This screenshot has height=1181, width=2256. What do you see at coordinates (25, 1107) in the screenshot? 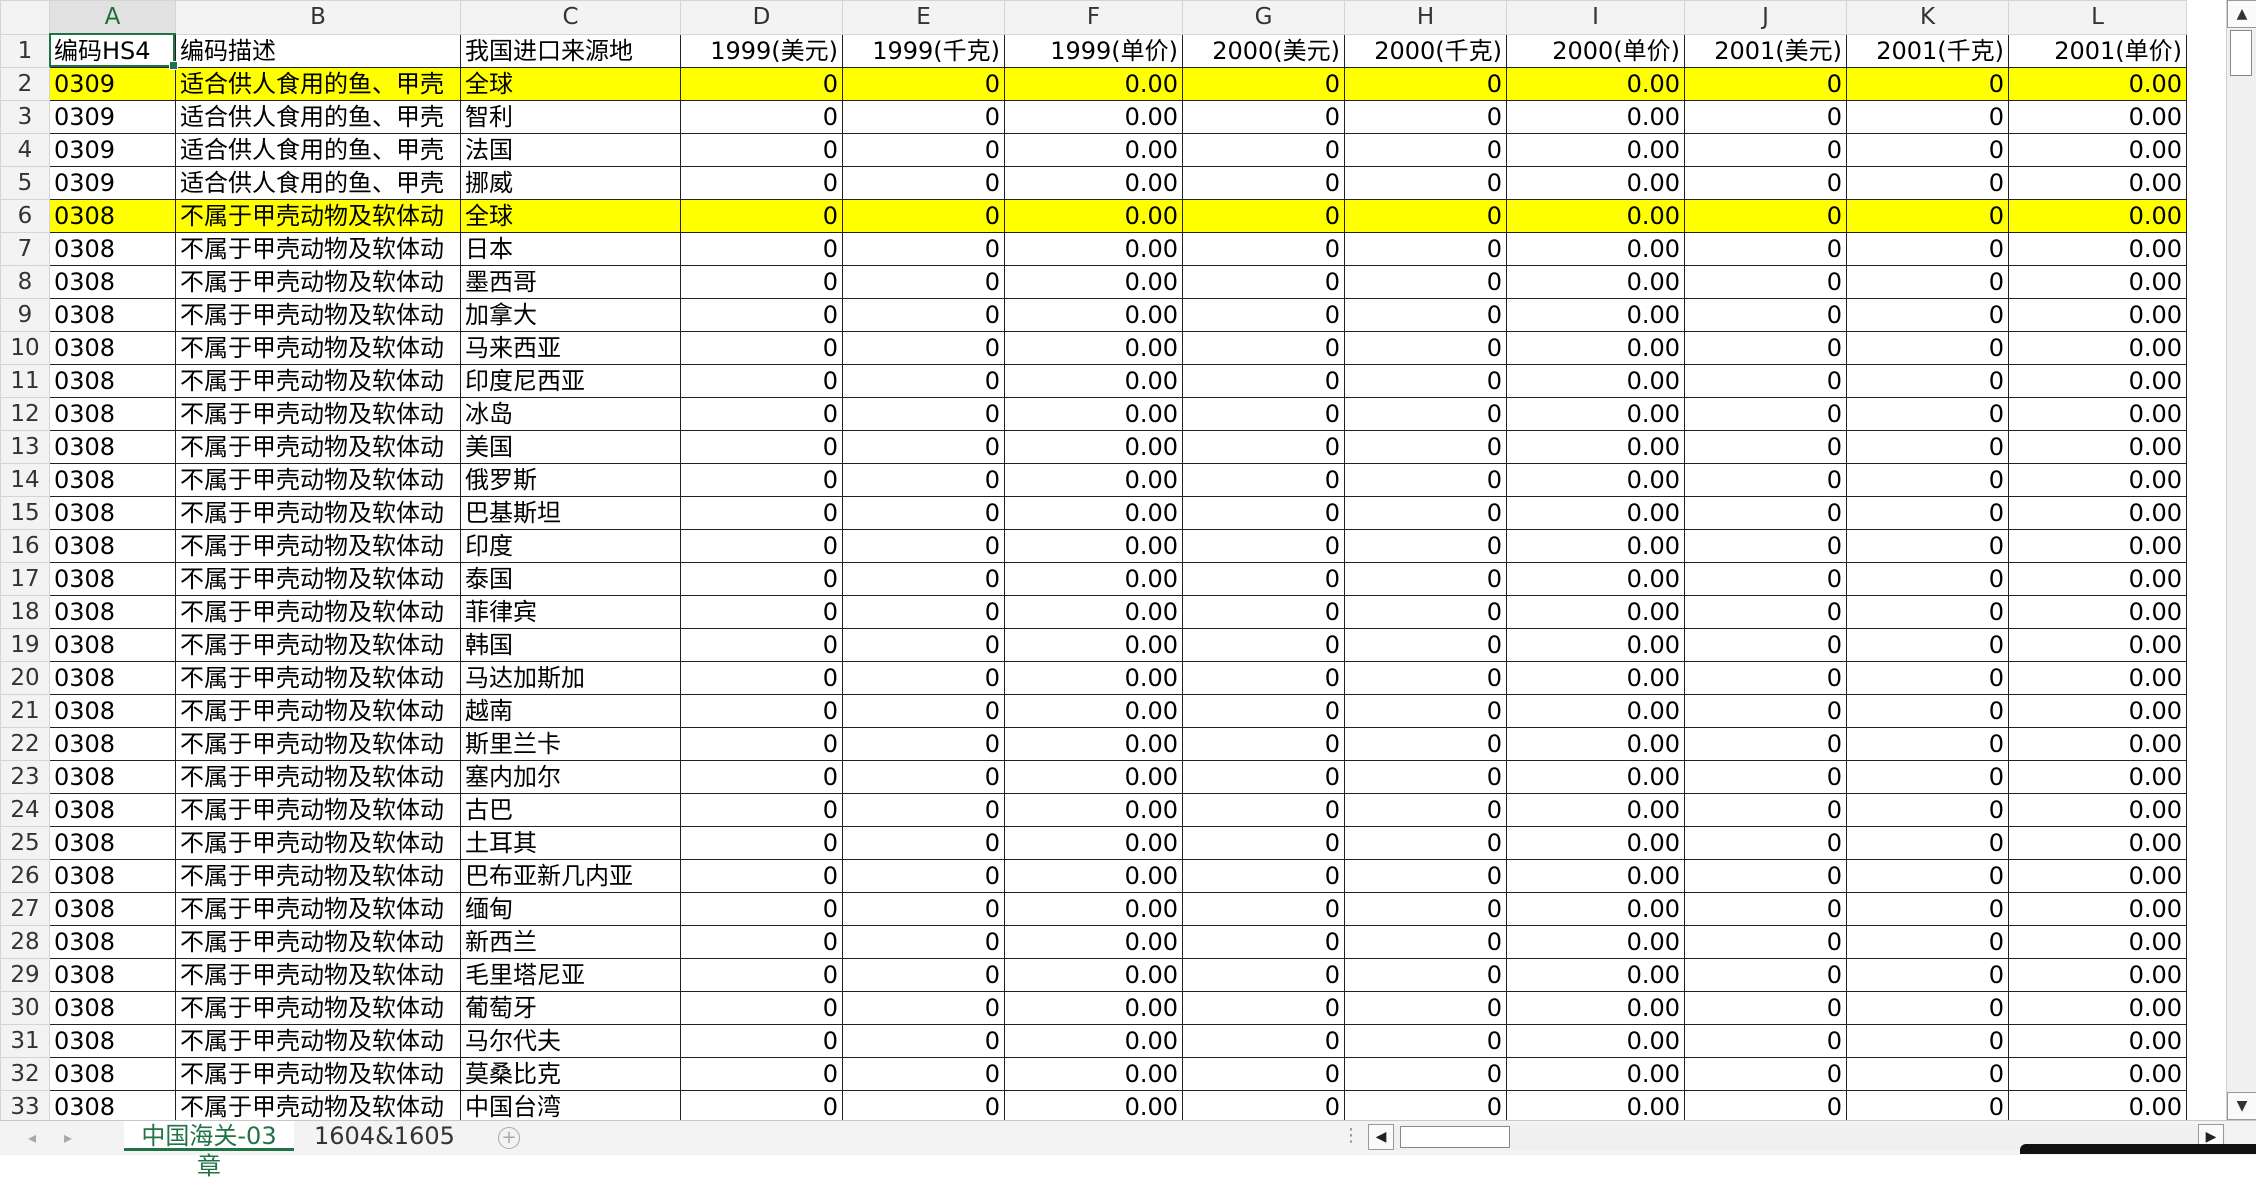
I see `row-header: 33` at bounding box center [25, 1107].